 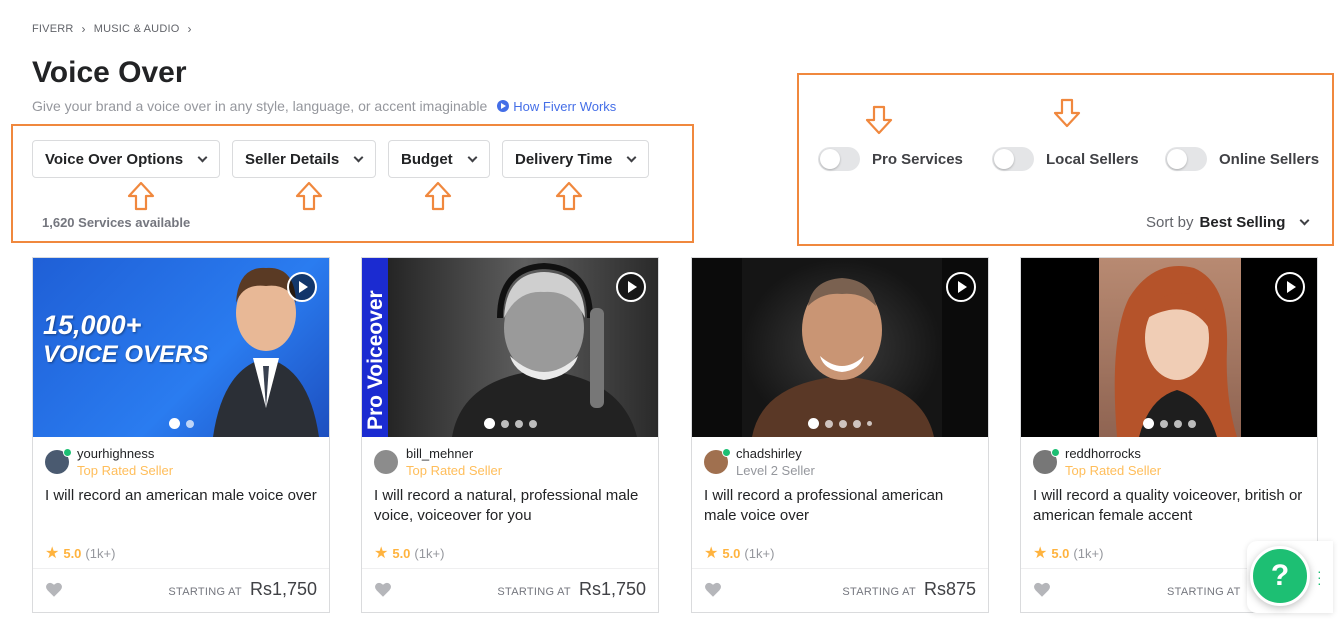 What do you see at coordinates (53, 29) in the screenshot?
I see `breadcrumb-fiverr: FIVERR` at bounding box center [53, 29].